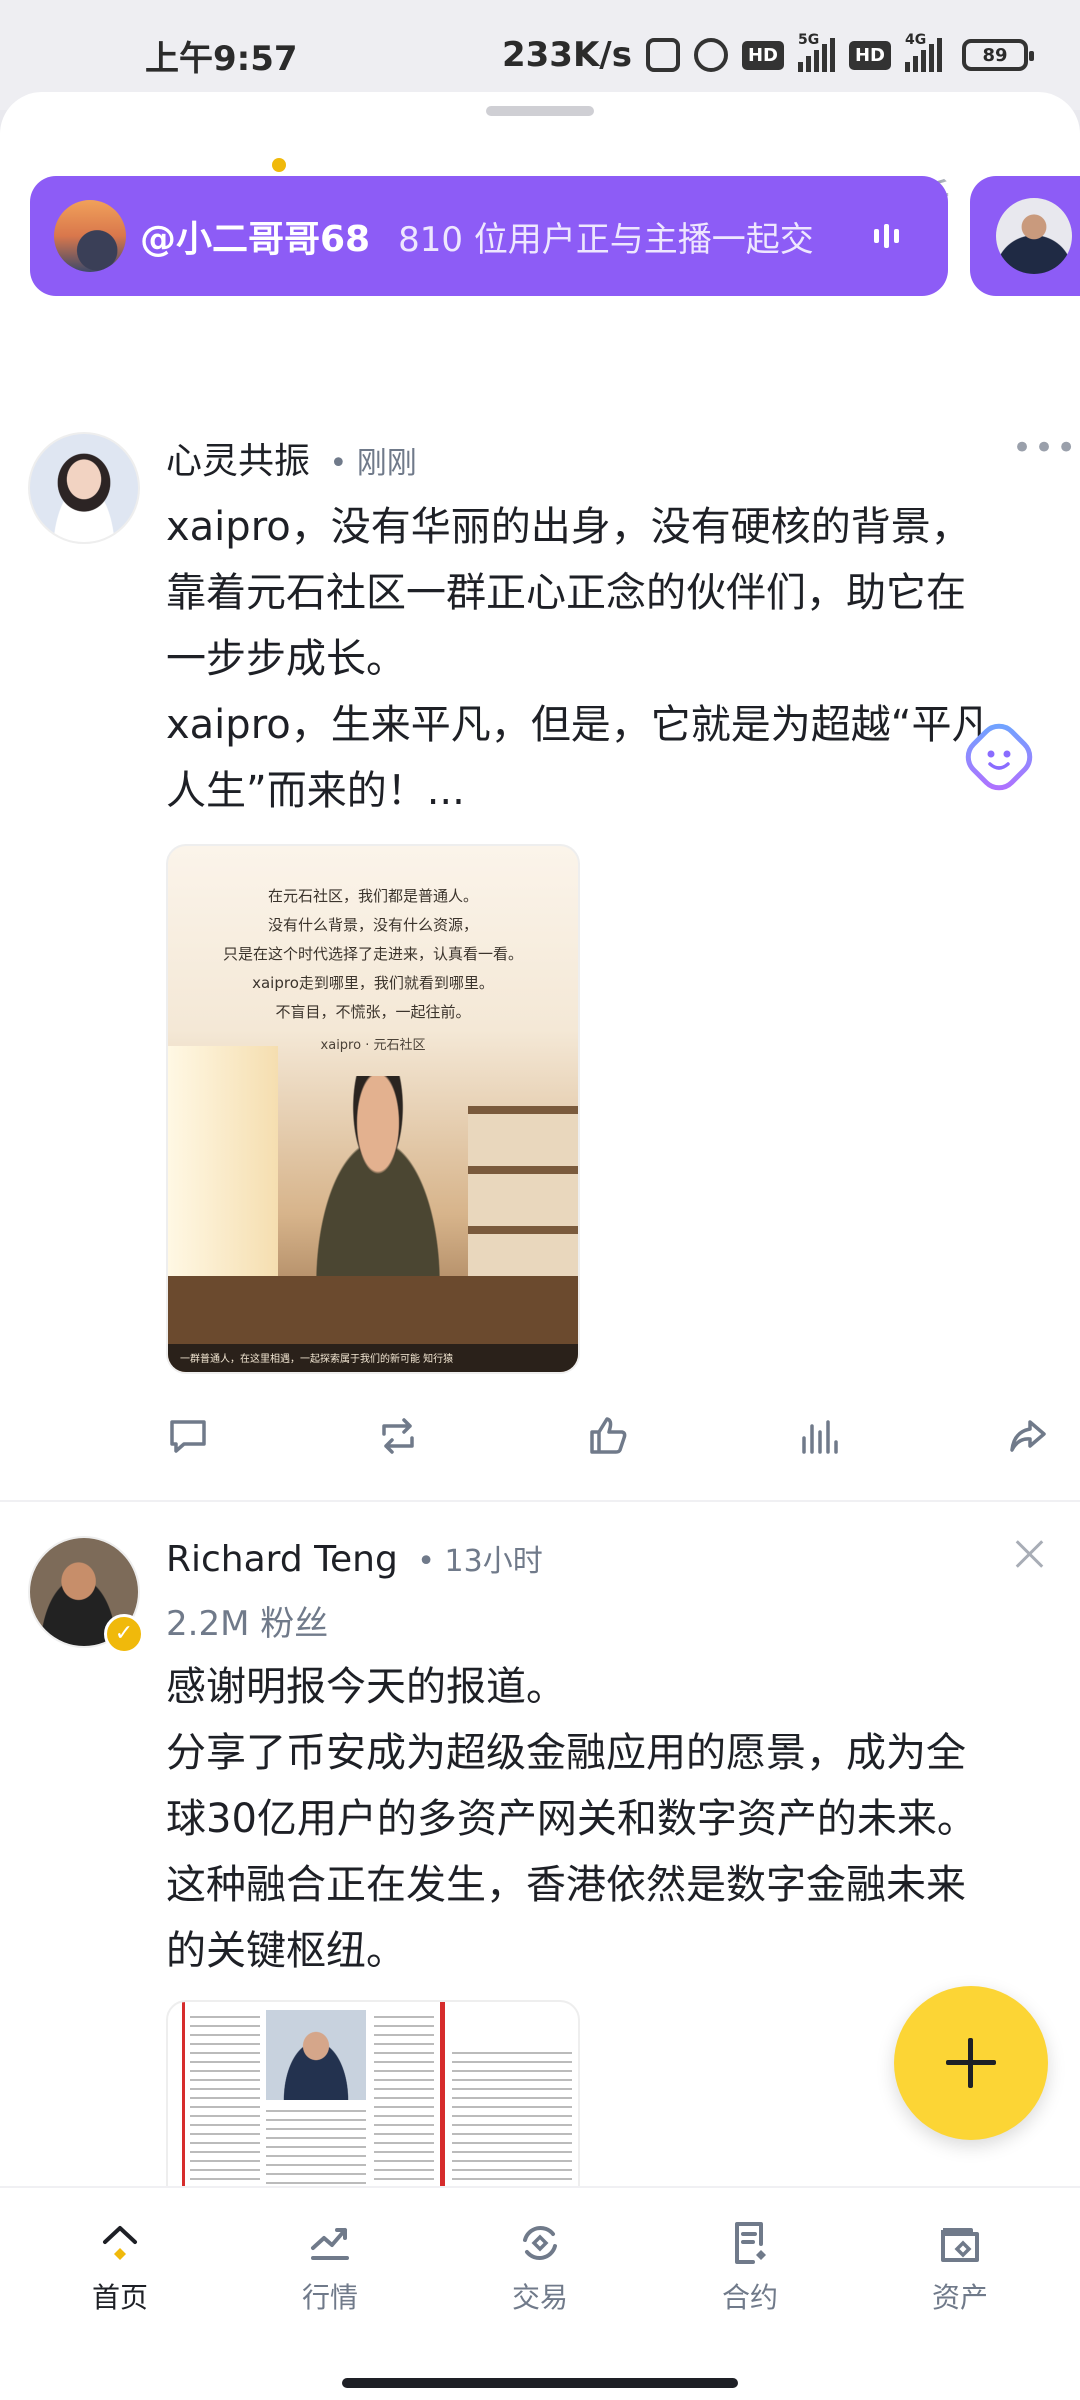  I want to click on trade-icon, so click(540, 2243).